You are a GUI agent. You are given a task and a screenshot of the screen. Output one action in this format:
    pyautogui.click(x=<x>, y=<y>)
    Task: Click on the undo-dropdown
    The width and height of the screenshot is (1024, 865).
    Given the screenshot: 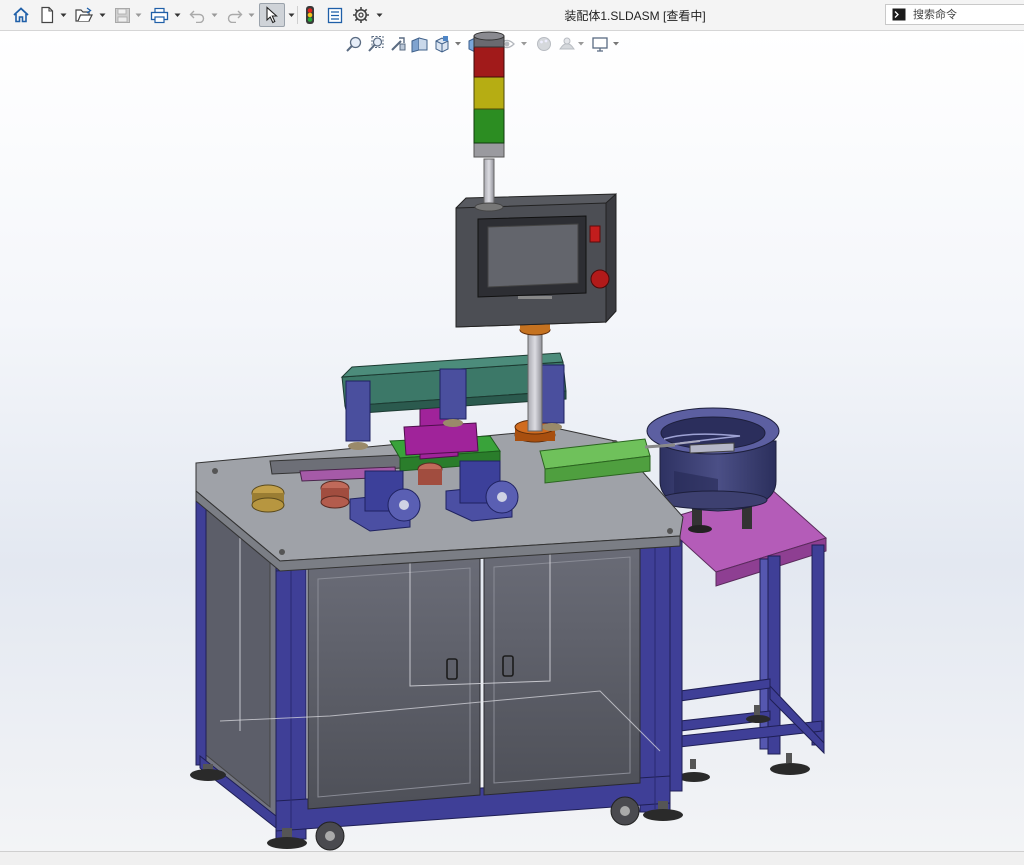 What is the action you would take?
    pyautogui.click(x=214, y=15)
    